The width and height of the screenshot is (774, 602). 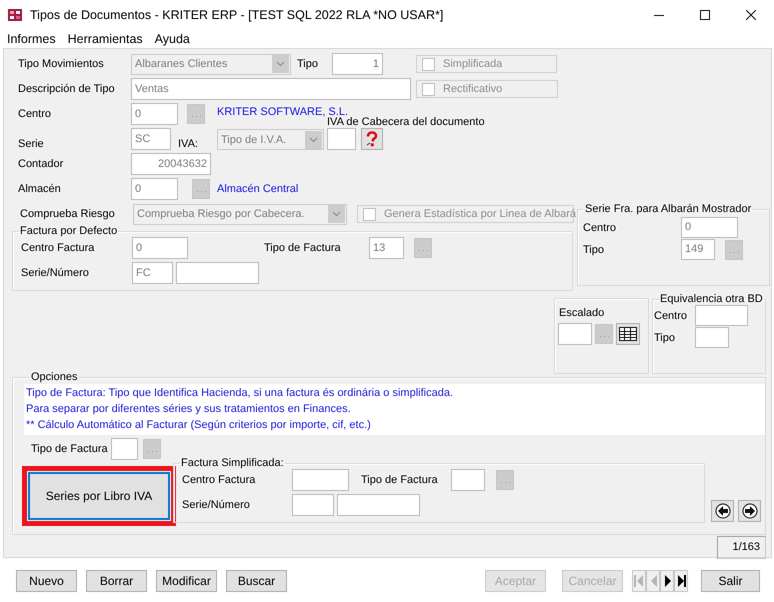 I want to click on arrow-right-icon, so click(x=750, y=511).